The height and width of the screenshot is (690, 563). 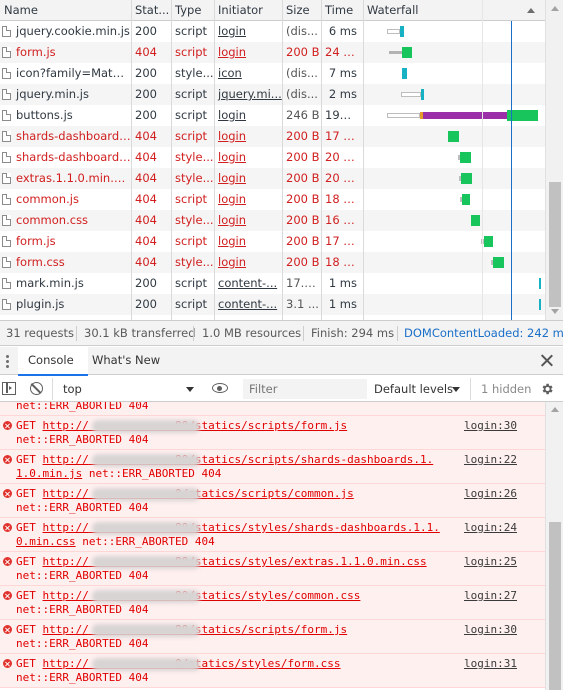 What do you see at coordinates (456, 389) in the screenshot?
I see `chevron-down-icon` at bounding box center [456, 389].